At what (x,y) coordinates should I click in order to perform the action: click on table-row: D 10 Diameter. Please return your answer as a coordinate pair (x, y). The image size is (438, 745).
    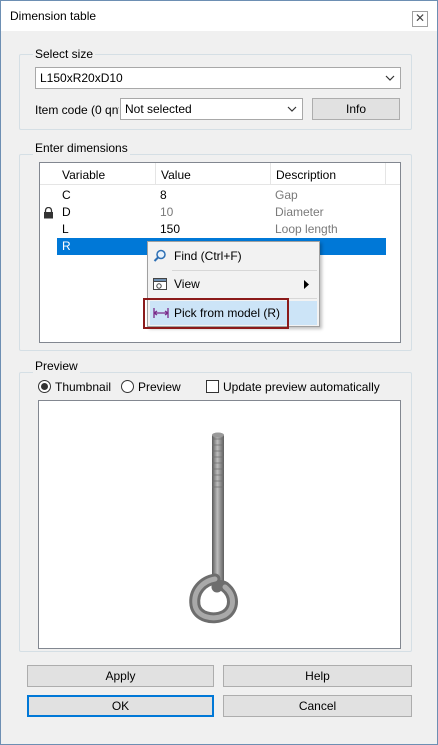
    Looking at the image, I should click on (213, 212).